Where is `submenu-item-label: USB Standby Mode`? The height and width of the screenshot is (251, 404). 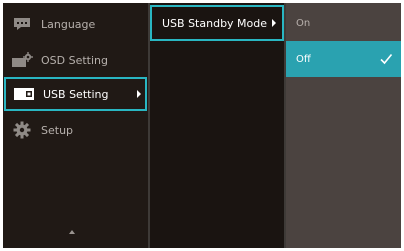 submenu-item-label: USB Standby Mode is located at coordinates (215, 23).